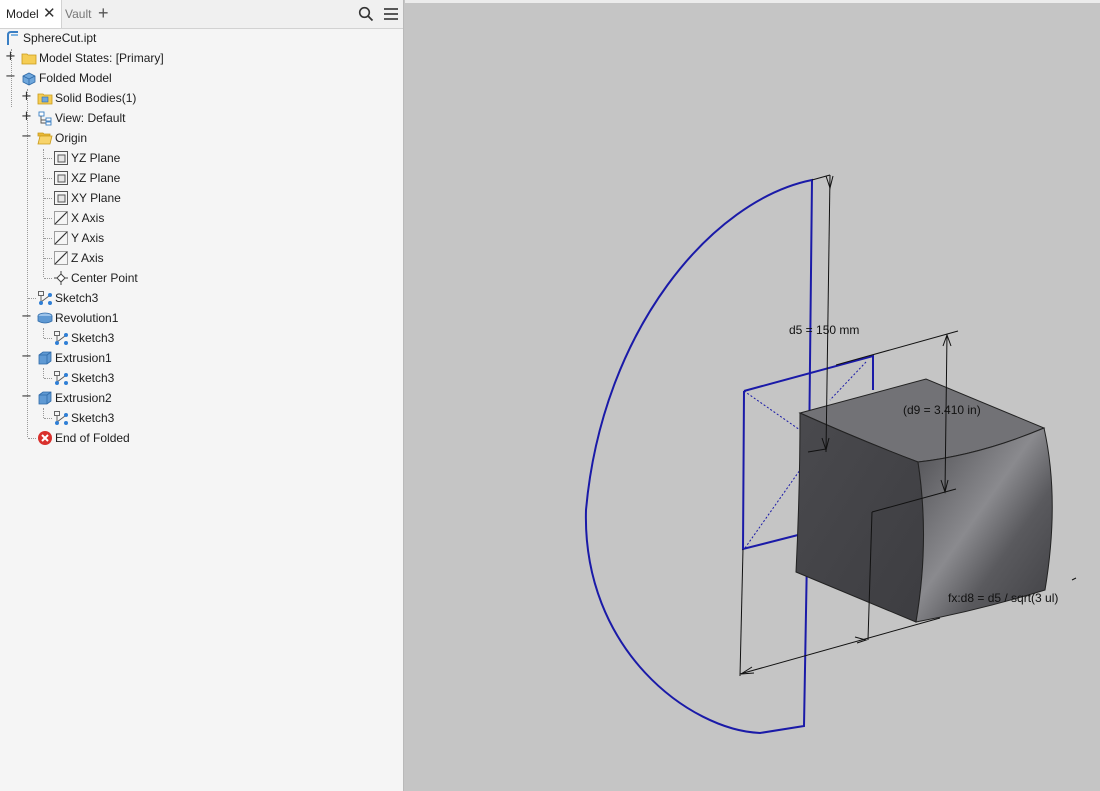 The width and height of the screenshot is (1100, 791). What do you see at coordinates (88, 218) in the screenshot?
I see `tree-item-label: X Axis` at bounding box center [88, 218].